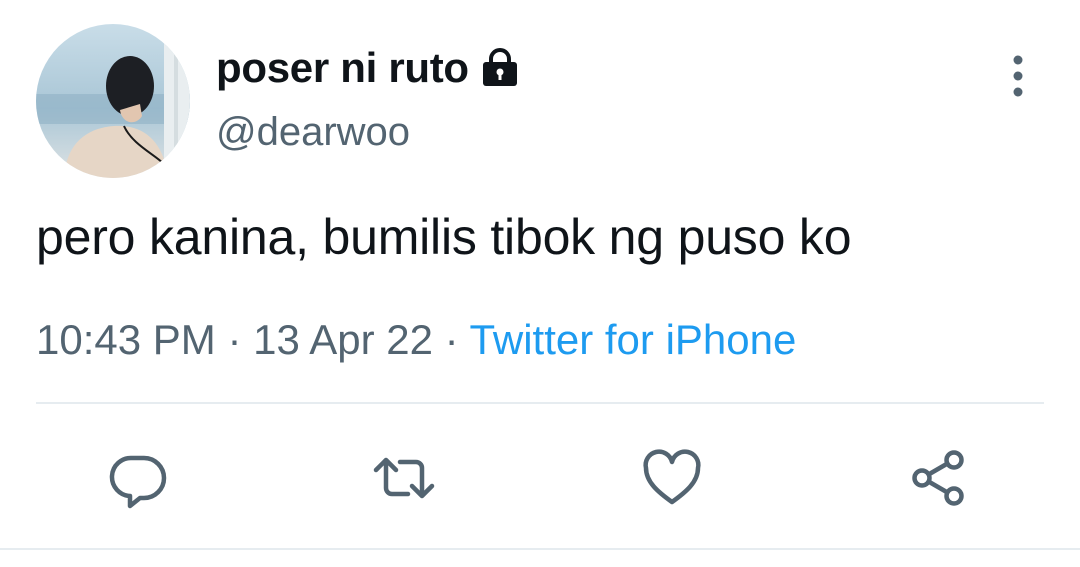 This screenshot has height=567, width=1080. I want to click on share-button, so click(938, 478).